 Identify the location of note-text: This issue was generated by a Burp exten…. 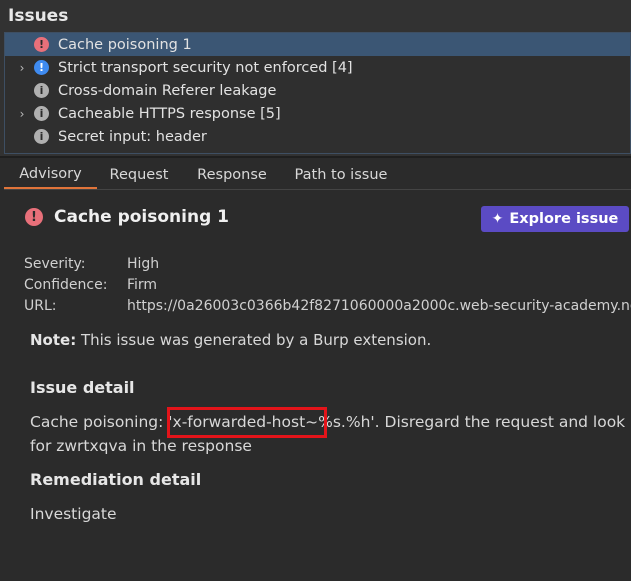
(254, 340).